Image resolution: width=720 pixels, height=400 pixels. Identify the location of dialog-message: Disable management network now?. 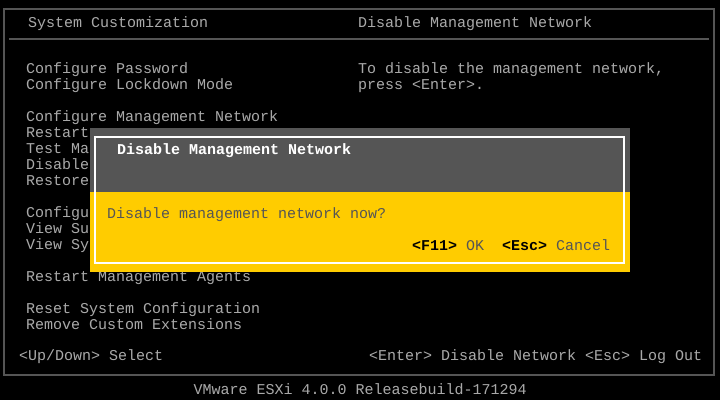
(246, 214).